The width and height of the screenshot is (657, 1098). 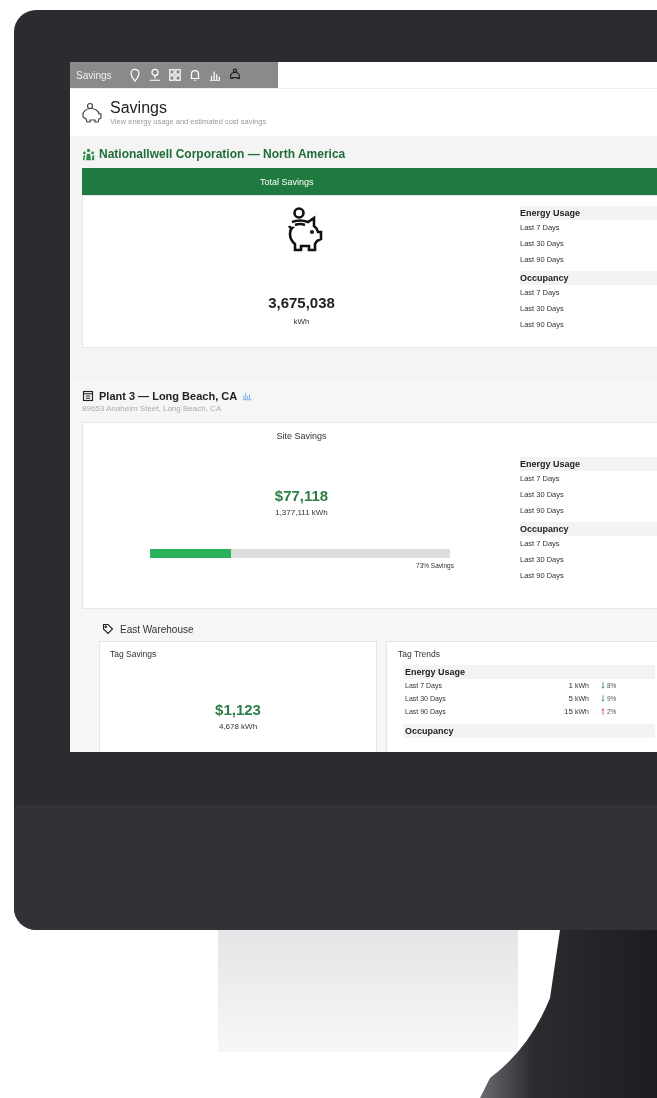 I want to click on total-unit: kWh, so click(x=301, y=321).